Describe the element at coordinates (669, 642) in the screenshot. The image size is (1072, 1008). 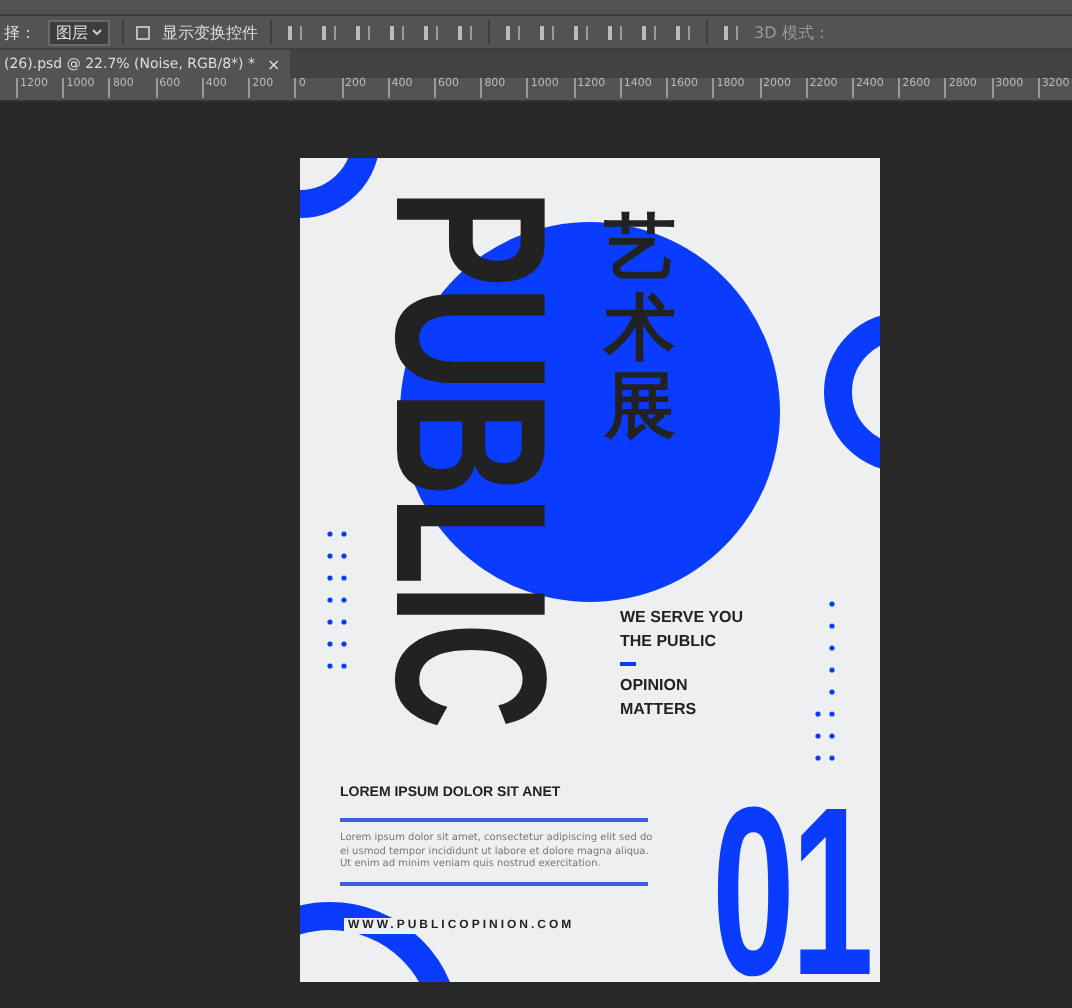
I see `tagline: THE PUBLIC` at that location.